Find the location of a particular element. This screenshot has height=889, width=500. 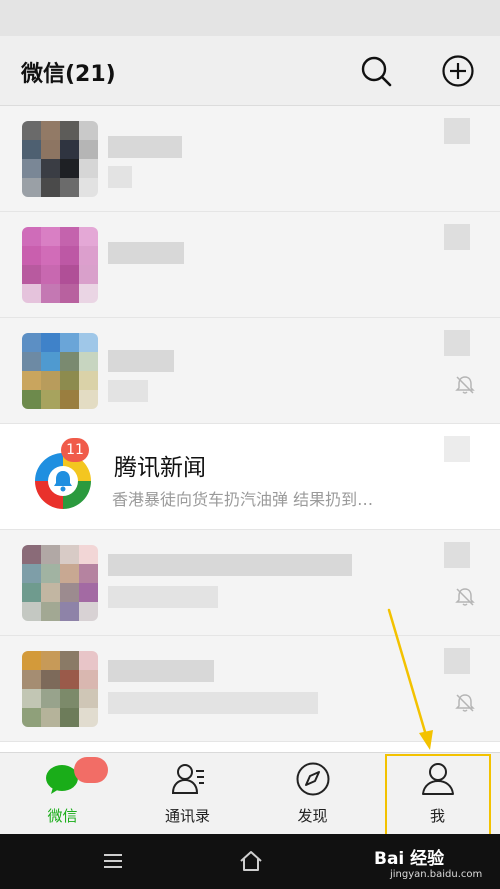

watermark-url: jingyan.baidu.com is located at coordinates (436, 874).